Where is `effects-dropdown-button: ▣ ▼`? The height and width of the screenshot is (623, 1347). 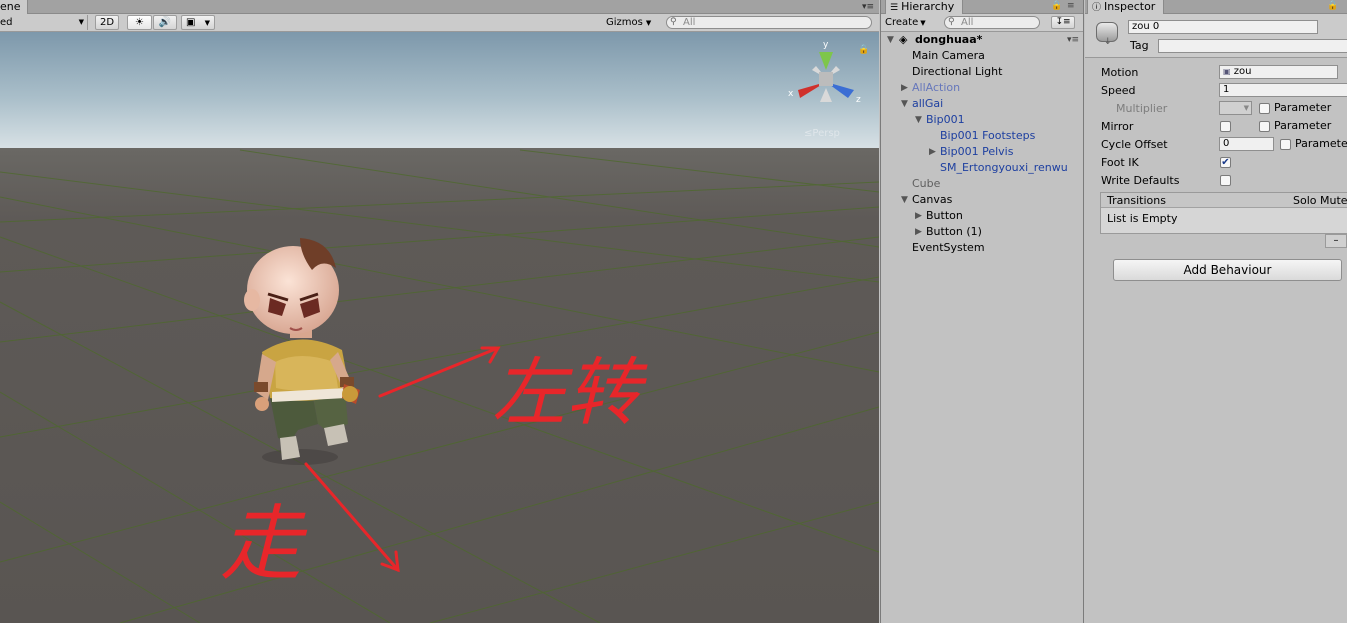 effects-dropdown-button: ▣ ▼ is located at coordinates (198, 22).